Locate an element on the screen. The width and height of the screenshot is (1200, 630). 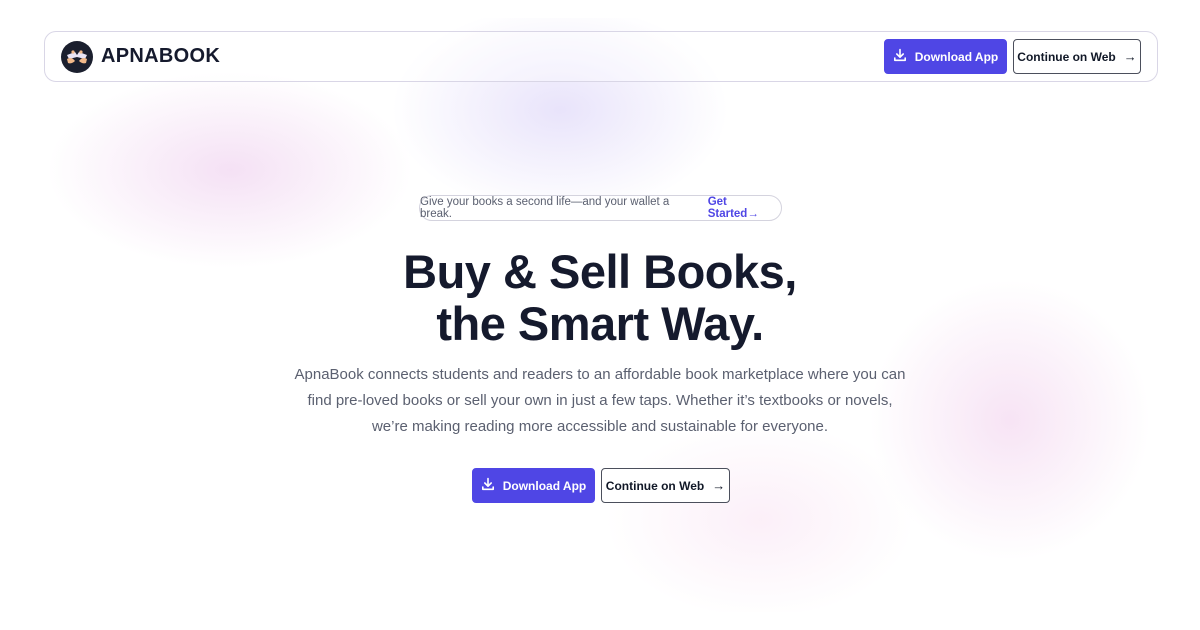
hero-headline: Buy & Sell Books, the Smart Way. is located at coordinates (600, 298).